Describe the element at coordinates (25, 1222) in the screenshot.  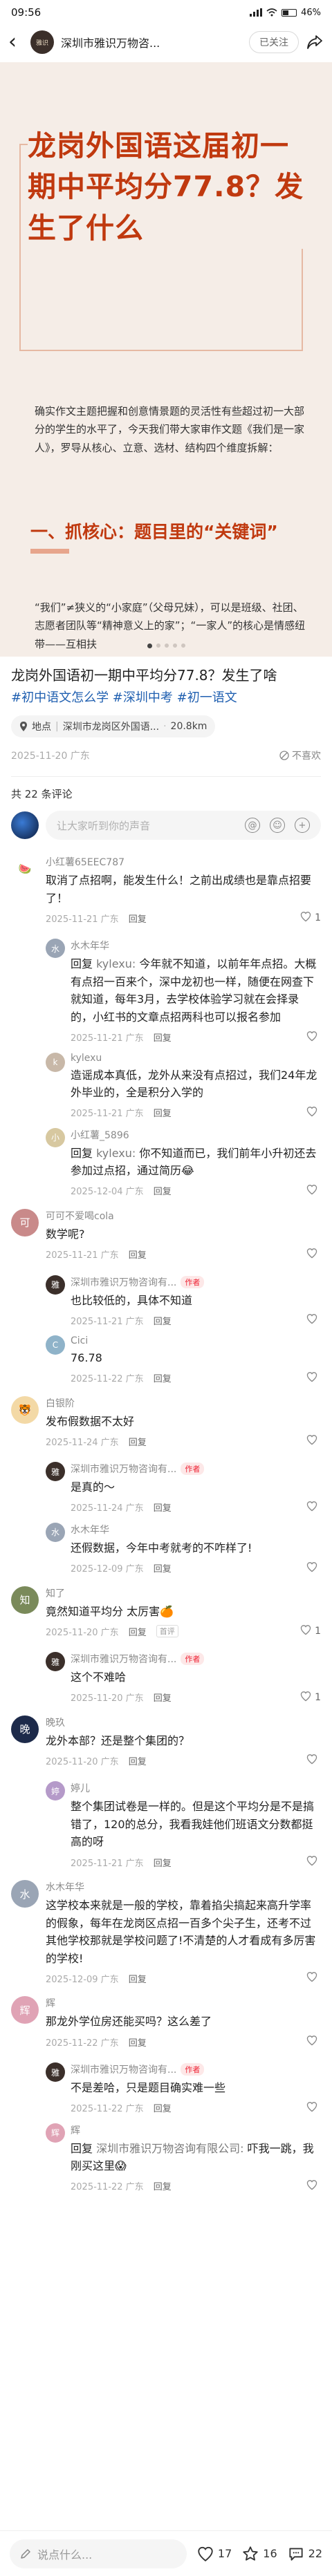
I see `commenter-avatar: 可` at that location.